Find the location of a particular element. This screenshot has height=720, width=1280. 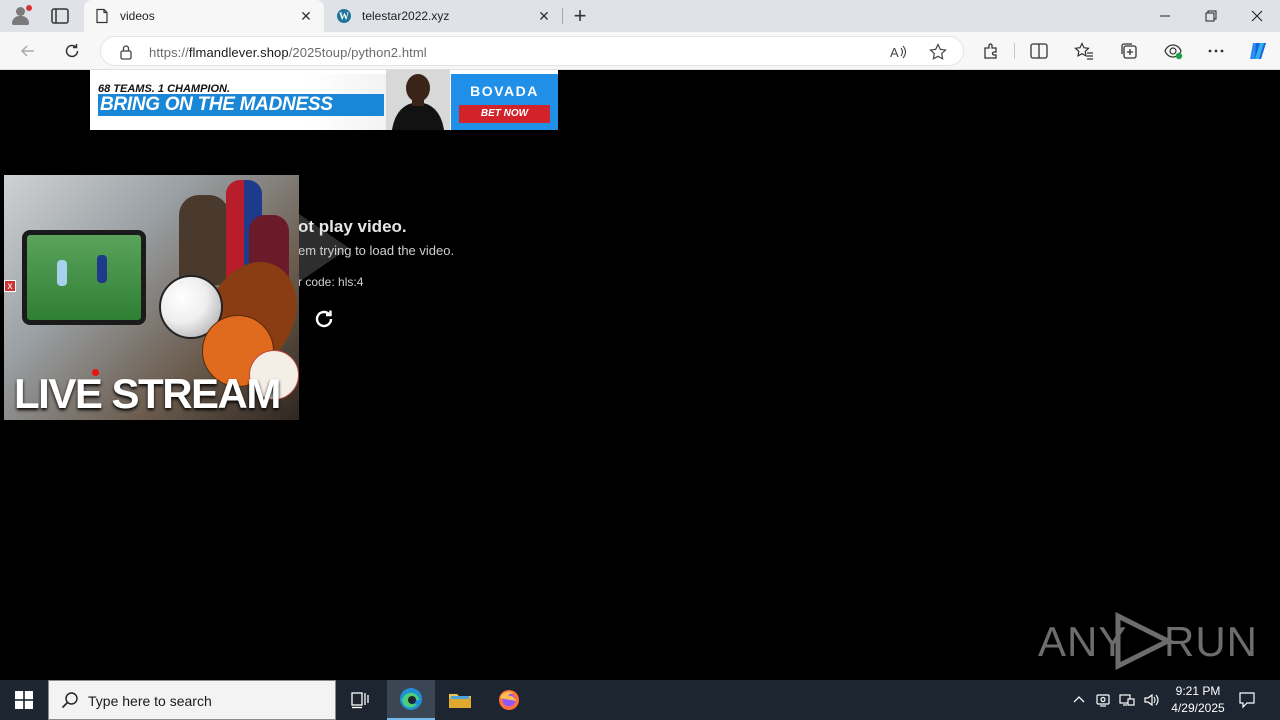

refresh-icon is located at coordinates (72, 51).